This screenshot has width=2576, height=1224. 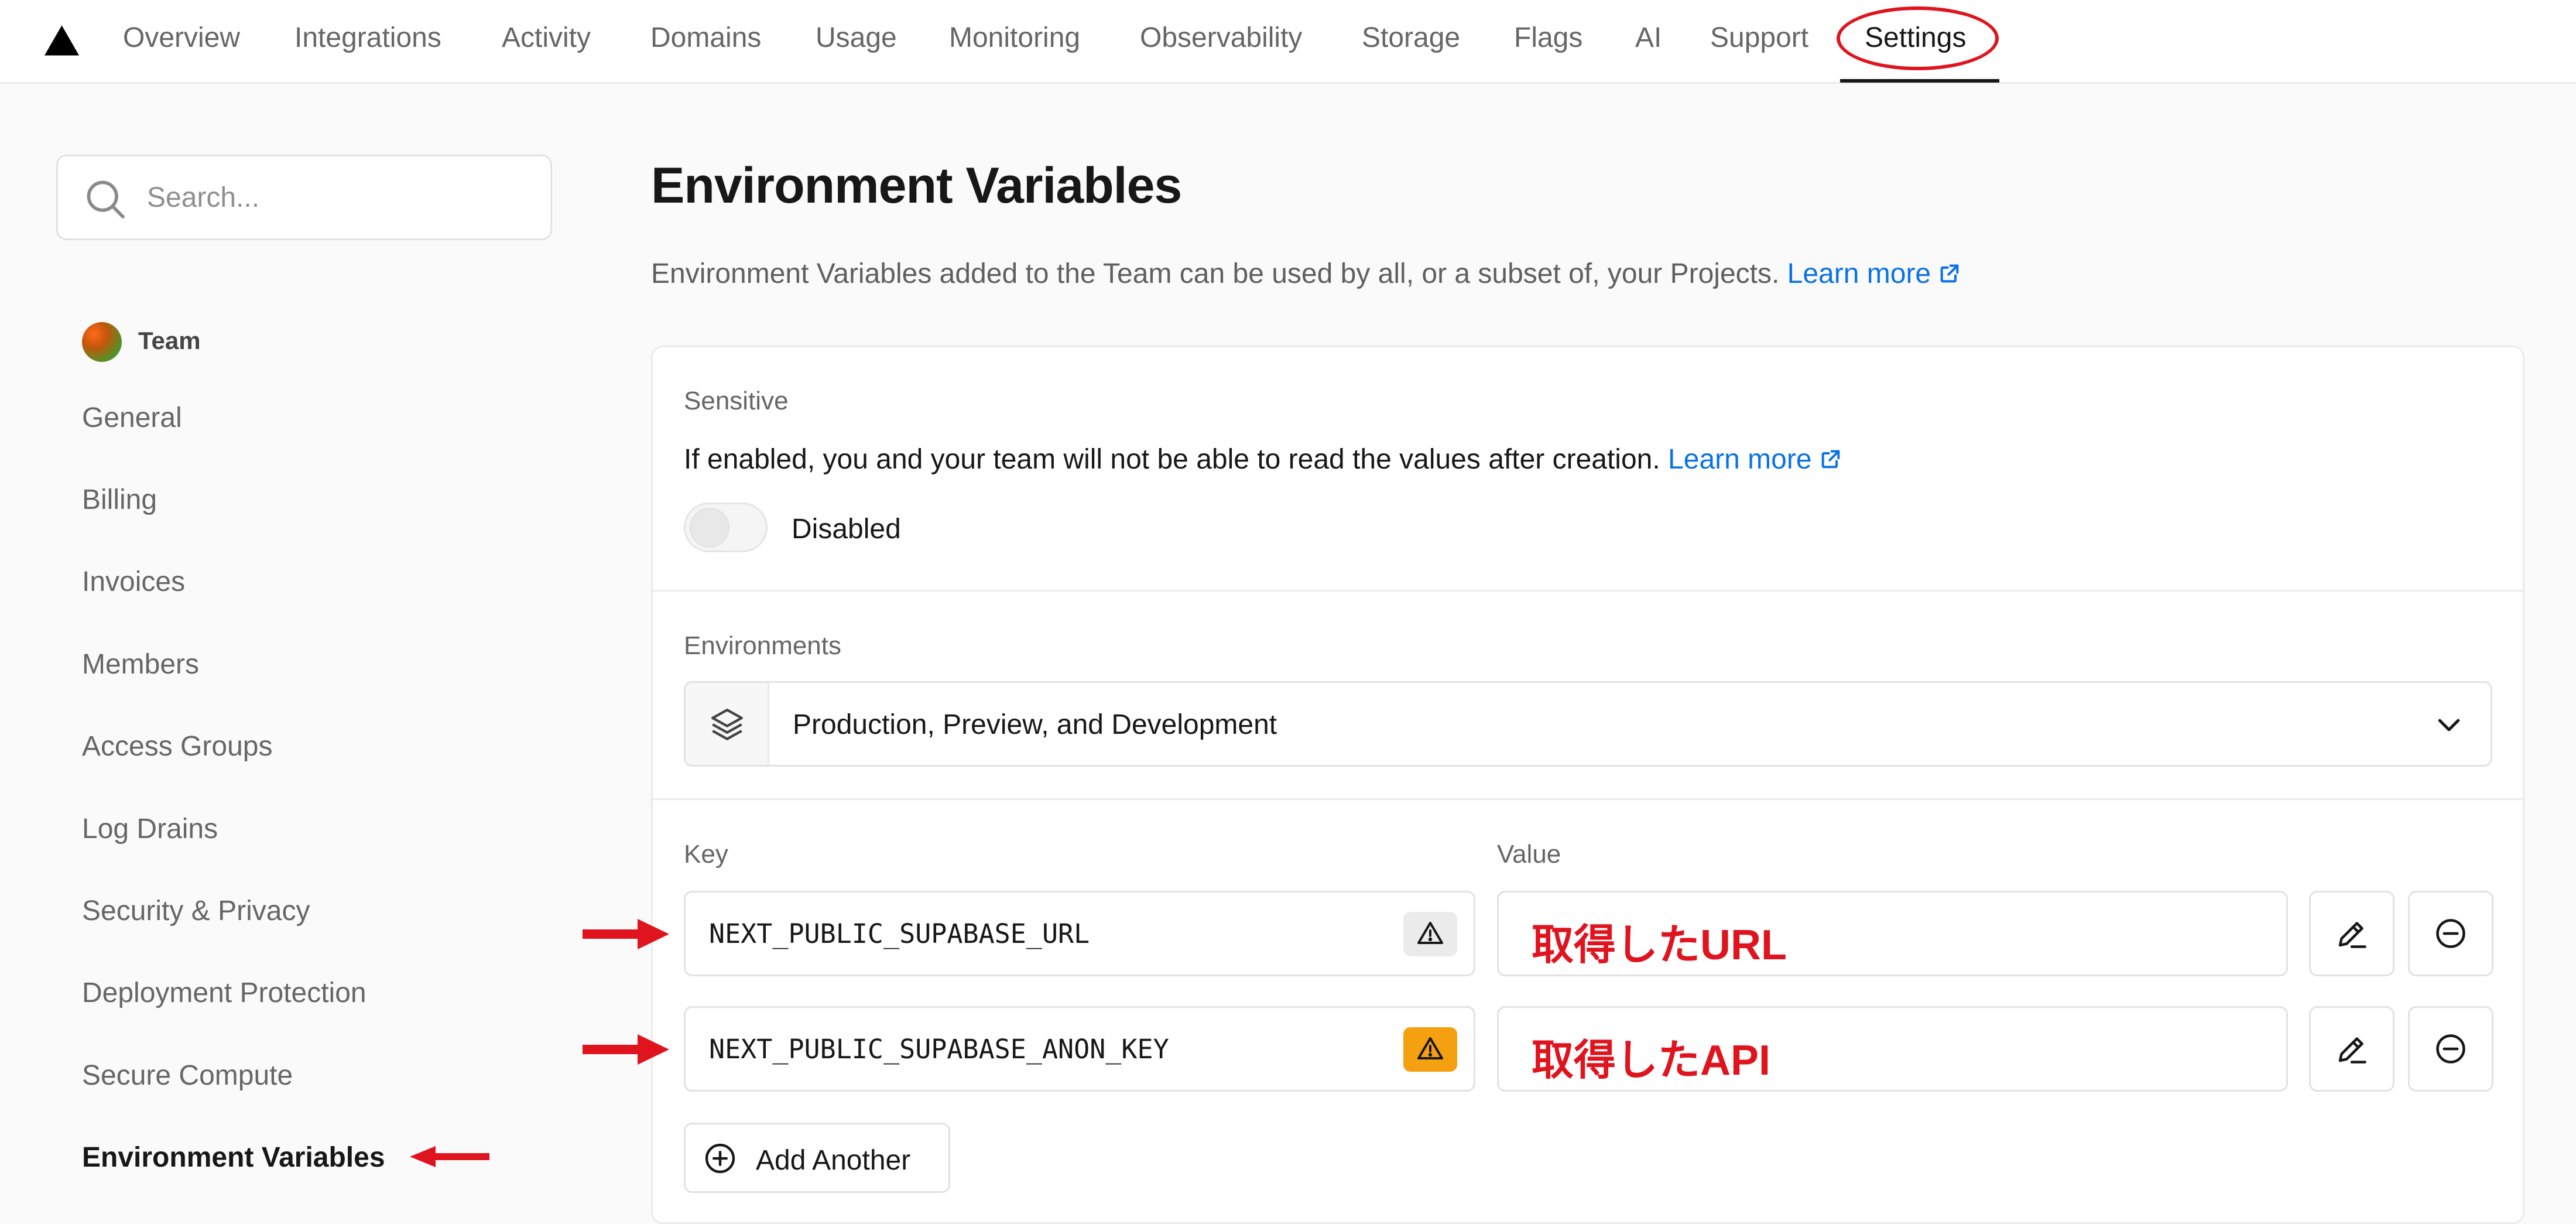 What do you see at coordinates (1548, 42) in the screenshot?
I see `nav-flags: Flags` at bounding box center [1548, 42].